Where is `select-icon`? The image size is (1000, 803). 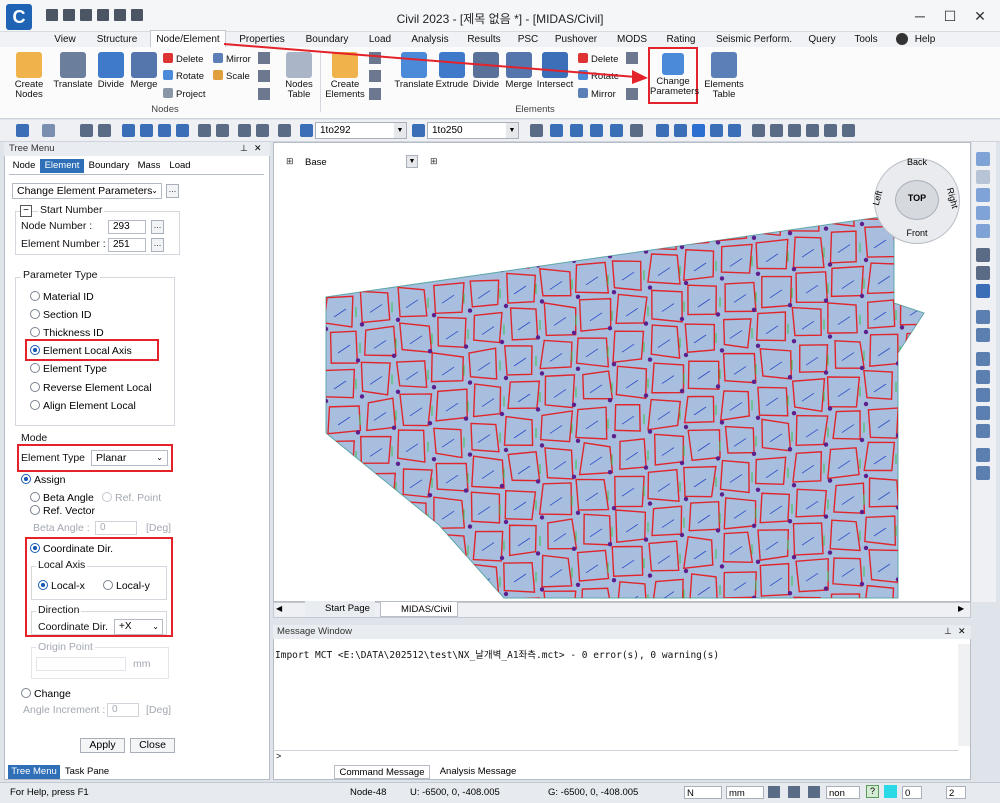
select-icon is located at coordinates (128, 130).